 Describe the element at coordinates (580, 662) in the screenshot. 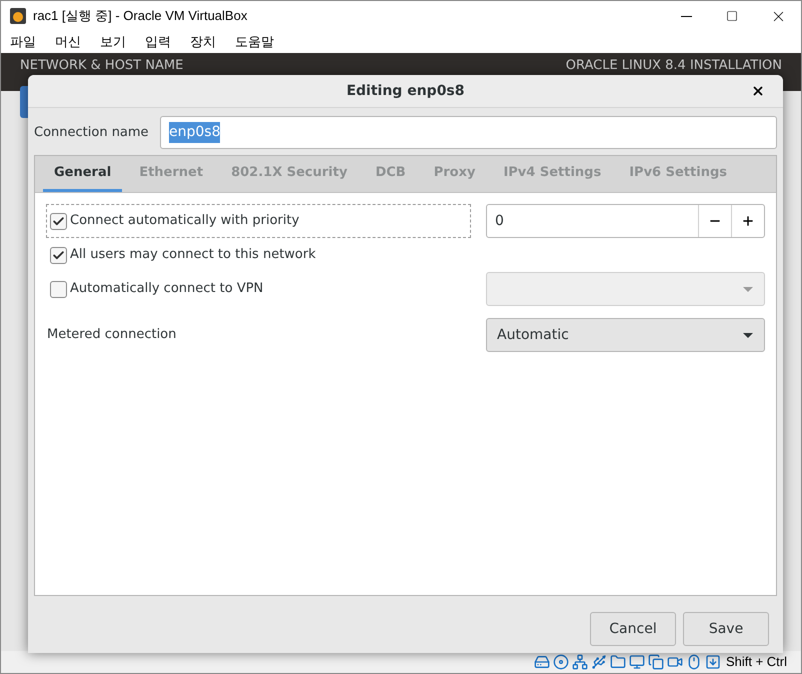

I see `network-icon` at that location.